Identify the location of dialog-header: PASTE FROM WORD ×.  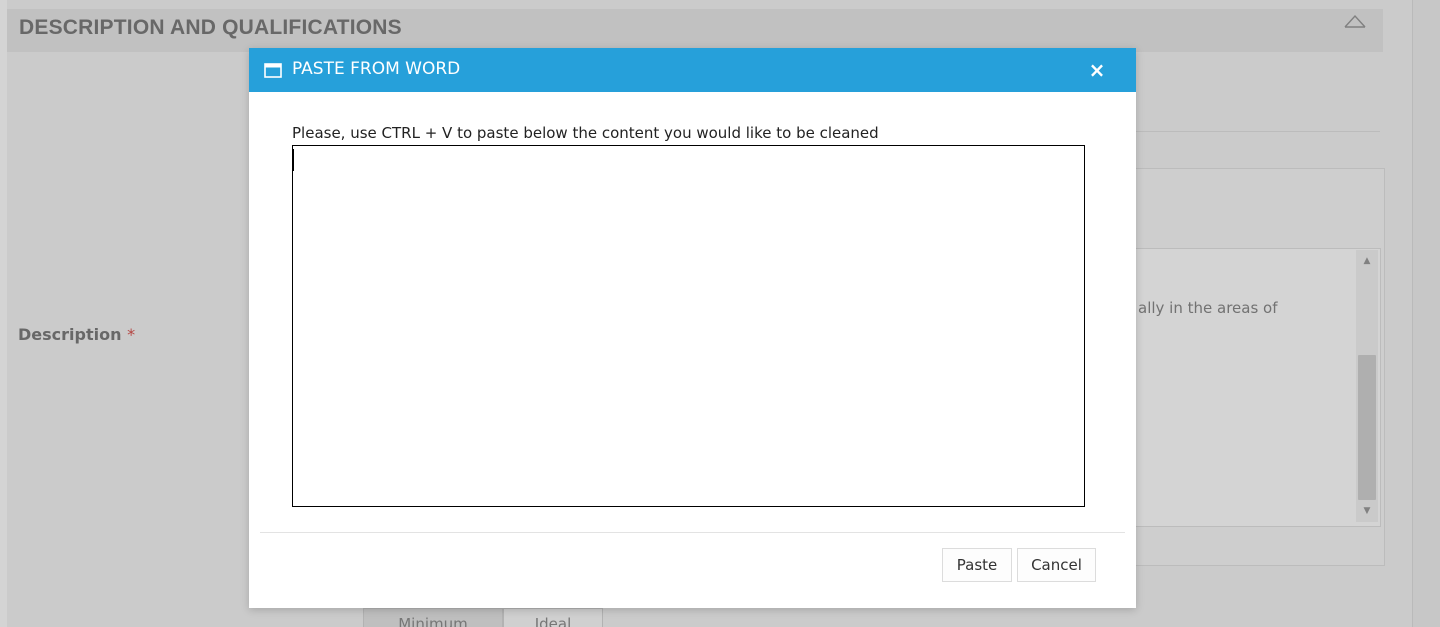
(692, 70).